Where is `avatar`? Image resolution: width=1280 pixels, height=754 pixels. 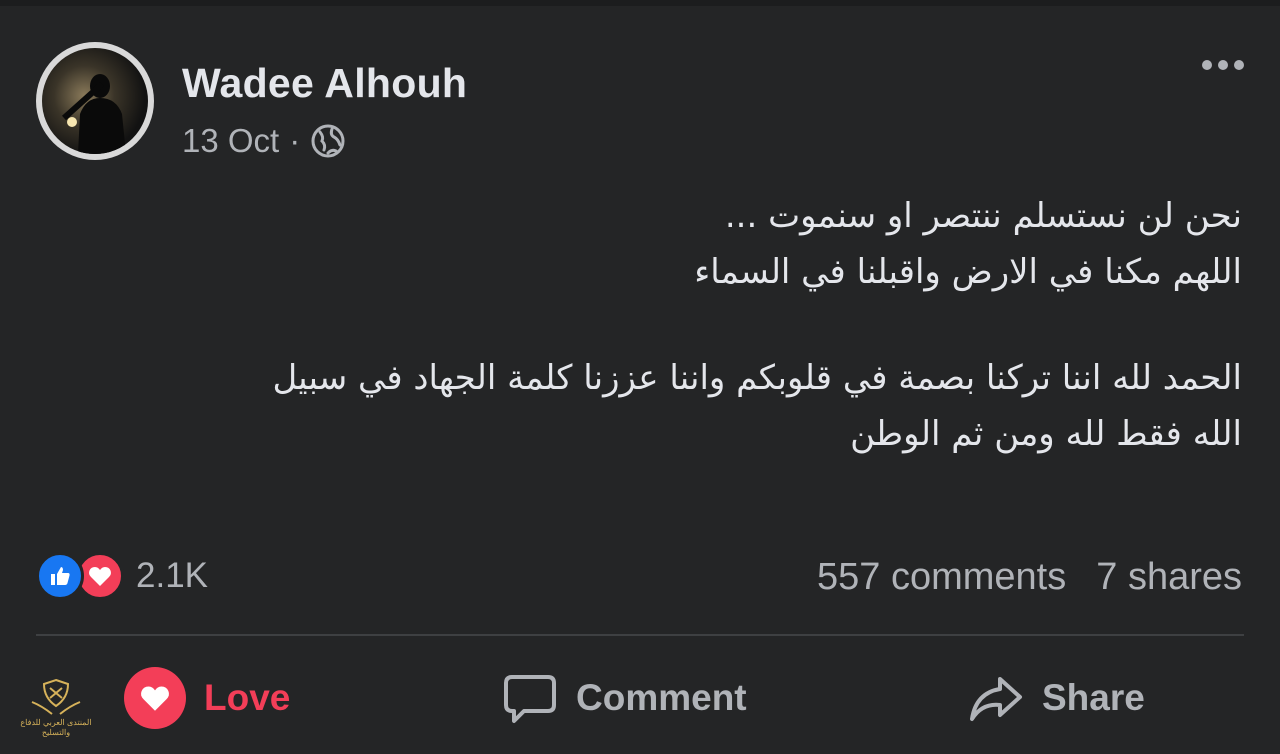 avatar is located at coordinates (95, 101).